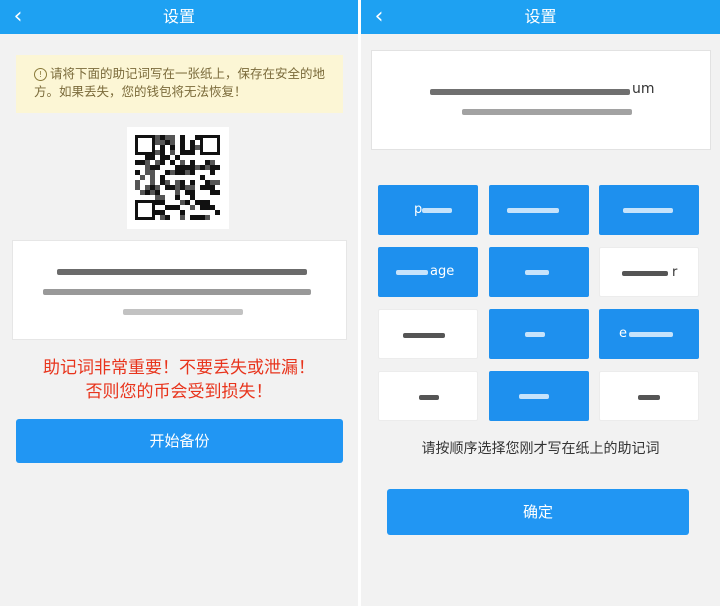  What do you see at coordinates (179, 392) in the screenshot?
I see `important-warning-line-2: 否则您的币会受到损失！` at bounding box center [179, 392].